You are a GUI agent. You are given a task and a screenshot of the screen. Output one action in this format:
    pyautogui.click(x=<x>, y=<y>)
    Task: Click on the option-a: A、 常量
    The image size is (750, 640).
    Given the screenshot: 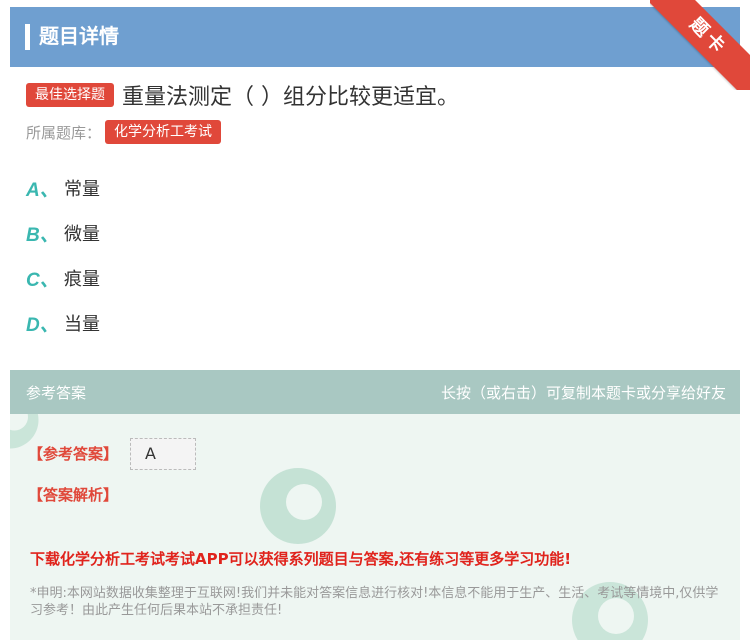 What is the action you would take?
    pyautogui.click(x=63, y=188)
    